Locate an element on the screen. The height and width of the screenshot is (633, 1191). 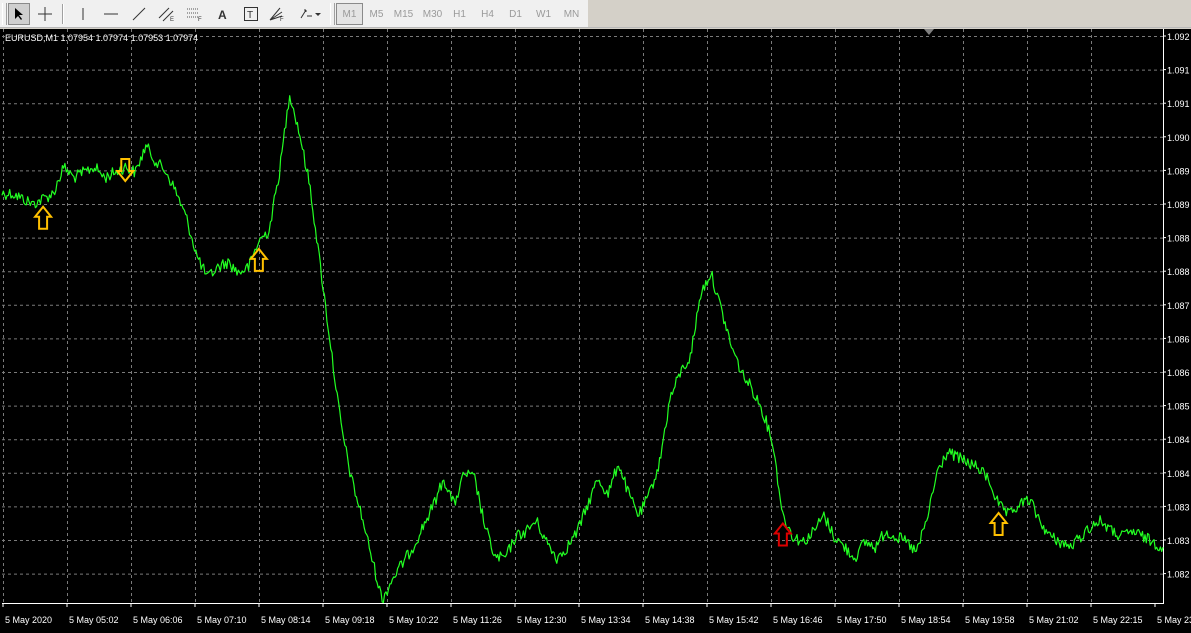
timeframe-m1: M1 is located at coordinates (349, 14).